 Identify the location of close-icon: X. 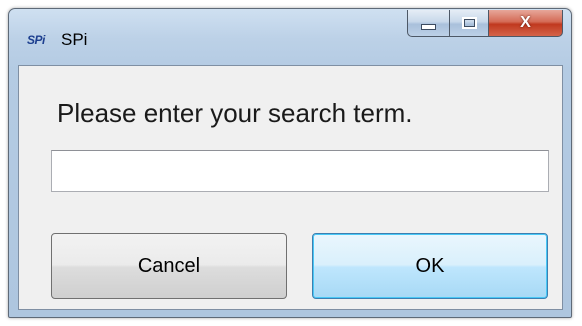
(525, 22).